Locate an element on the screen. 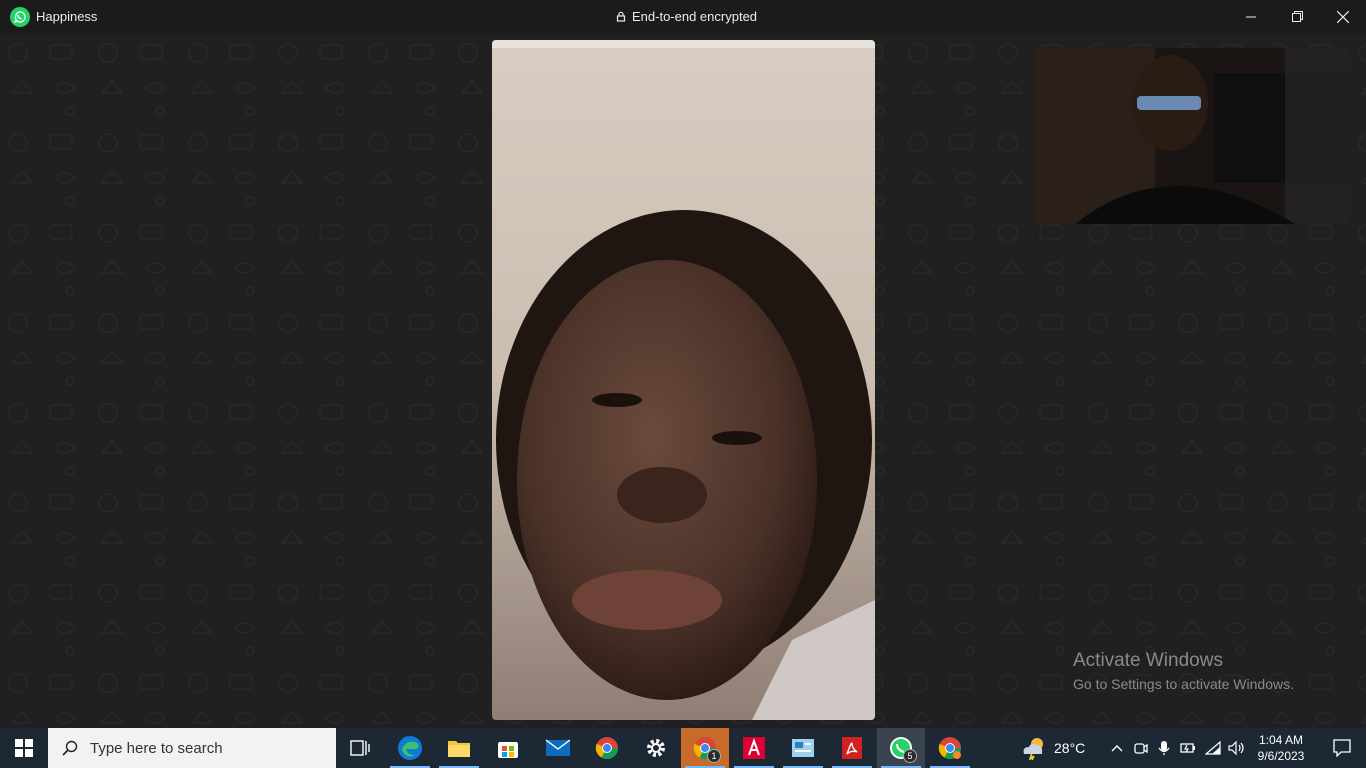 Image resolution: width=1366 pixels, height=768 pixels. chrome-profile-2-taskbar-button is located at coordinates (950, 748).